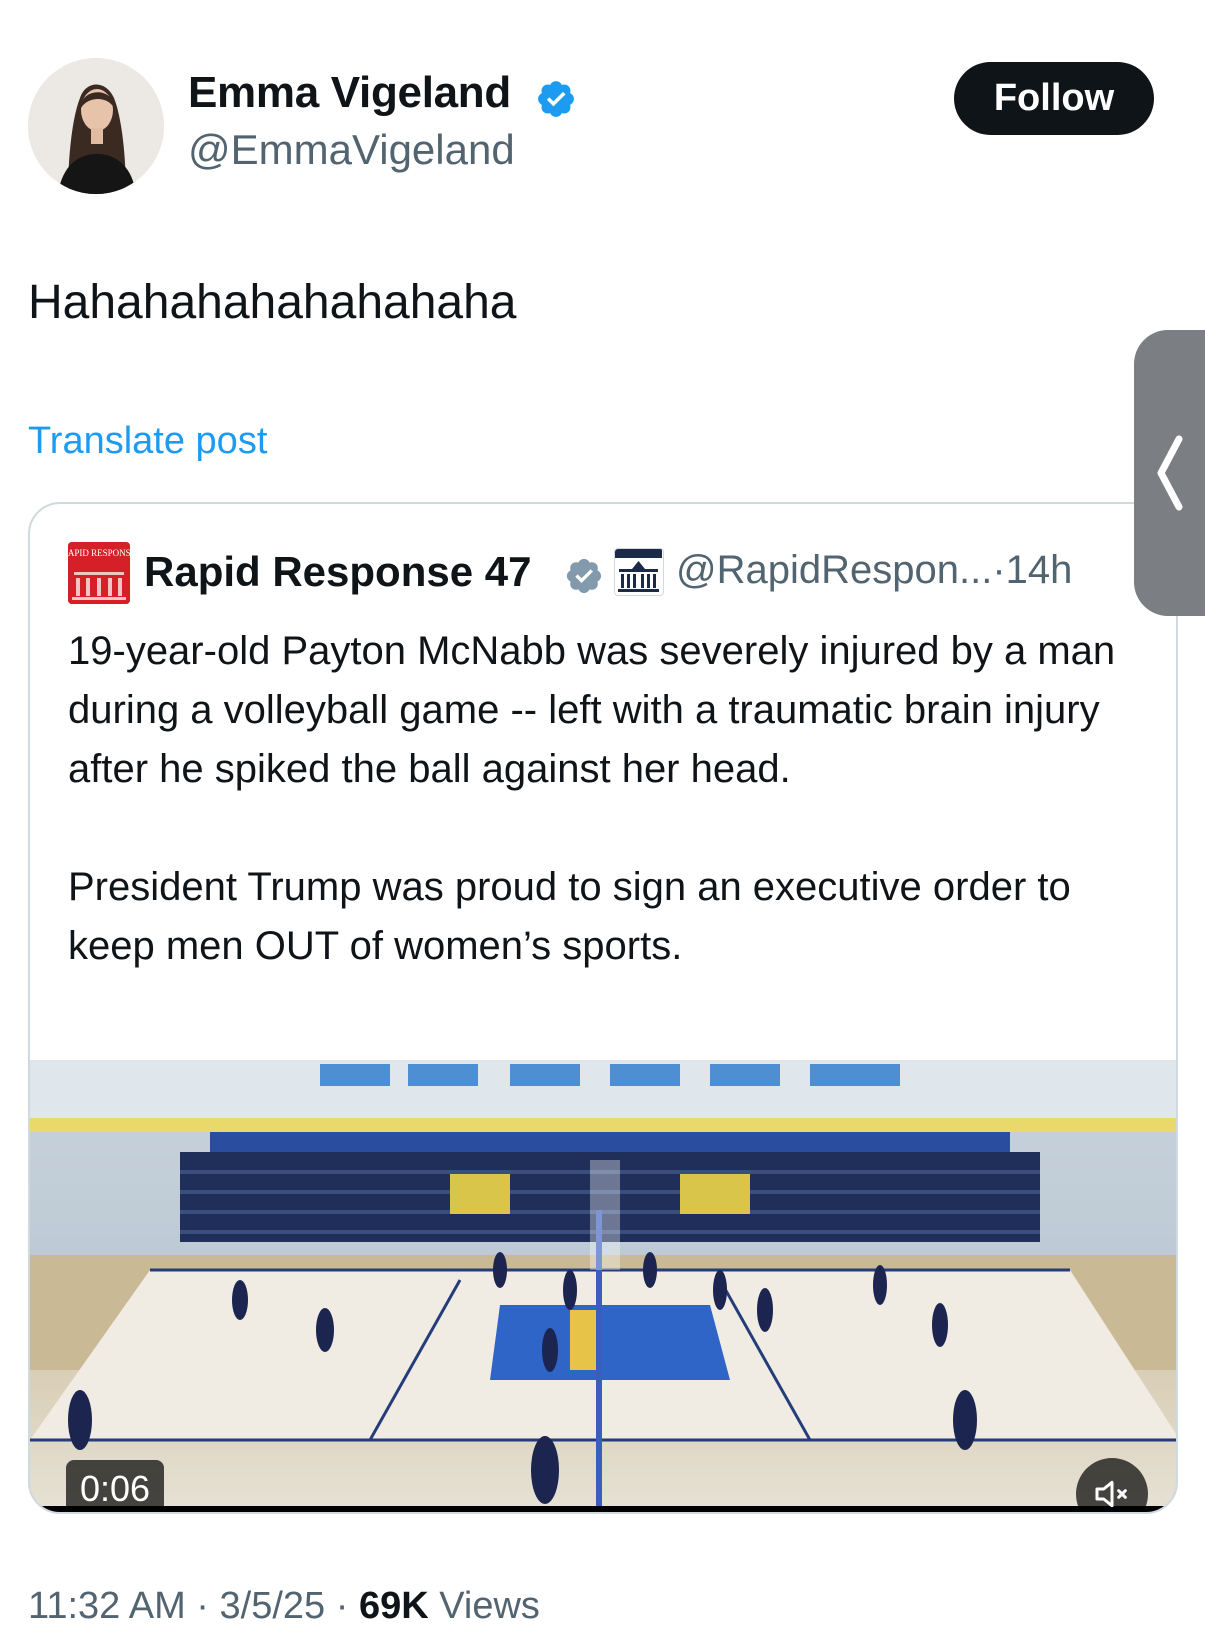  What do you see at coordinates (147, 441) in the screenshot?
I see `translate-post-link: Translate post` at bounding box center [147, 441].